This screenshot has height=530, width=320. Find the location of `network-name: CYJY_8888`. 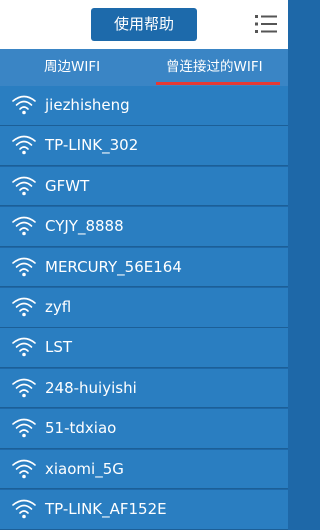

network-name: CYJY_8888 is located at coordinates (84, 226).